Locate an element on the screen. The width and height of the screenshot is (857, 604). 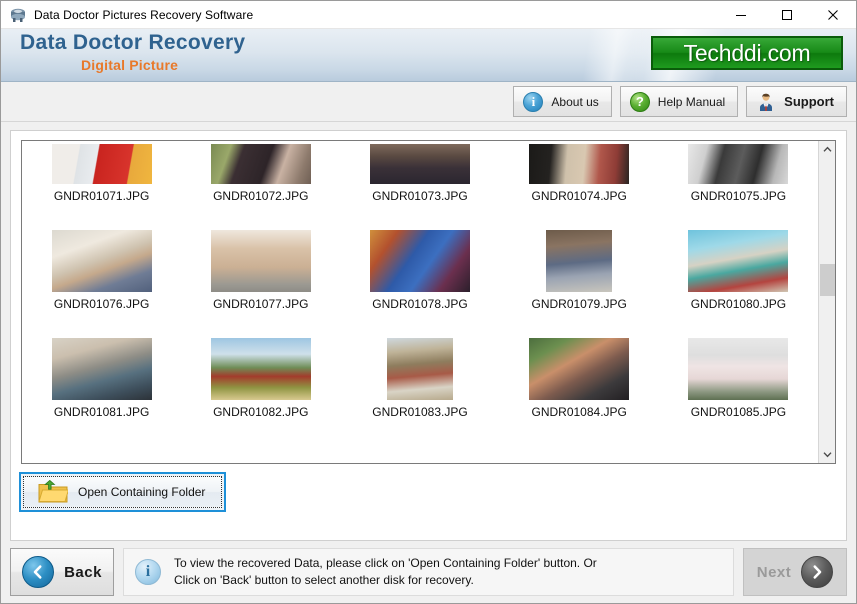
support-label: Support is located at coordinates (809, 101).